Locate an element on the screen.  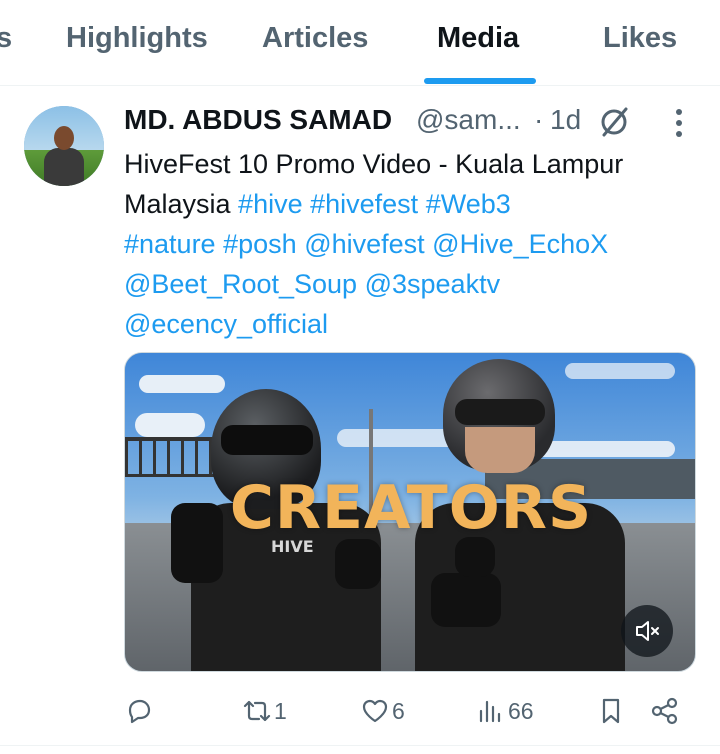
share-button is located at coordinates (665, 711).